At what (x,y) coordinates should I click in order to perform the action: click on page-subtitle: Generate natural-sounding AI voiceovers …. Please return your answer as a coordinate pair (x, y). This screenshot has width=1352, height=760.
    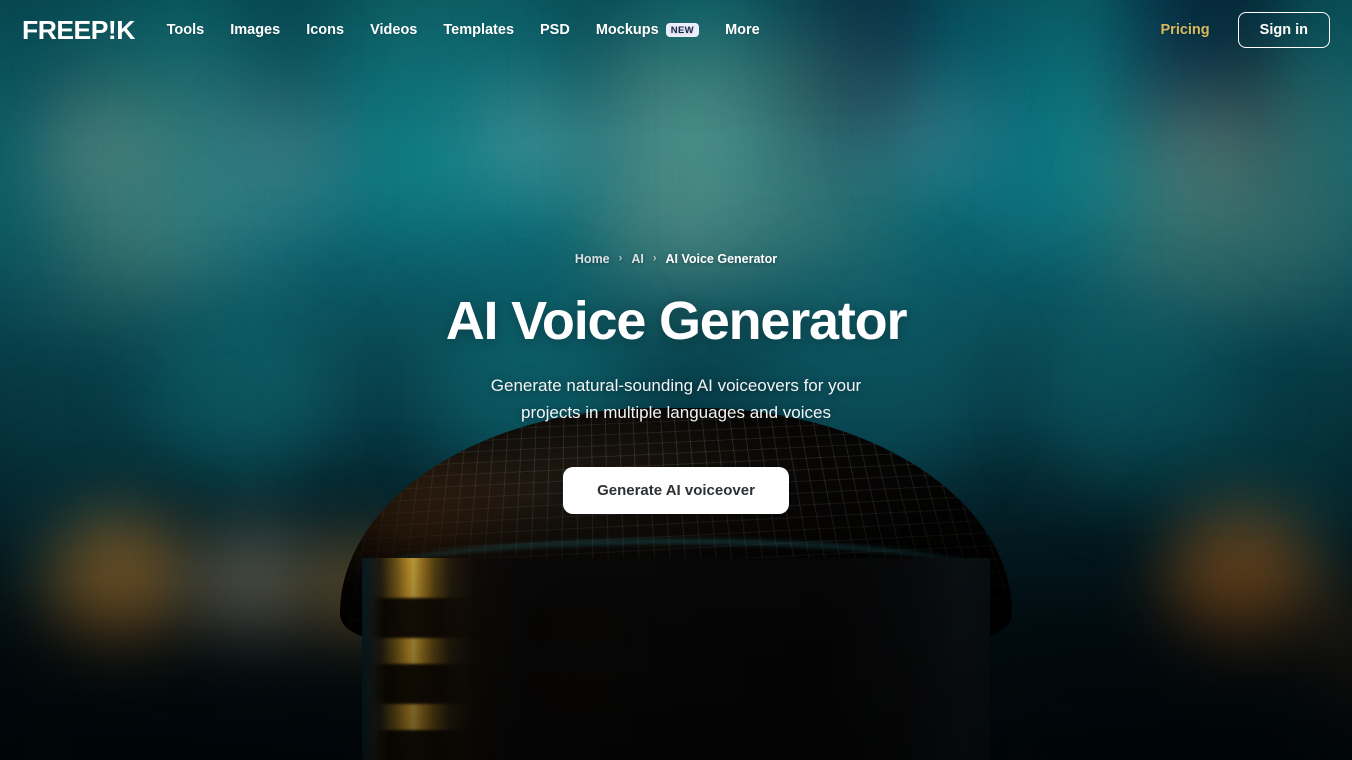
    Looking at the image, I should click on (676, 398).